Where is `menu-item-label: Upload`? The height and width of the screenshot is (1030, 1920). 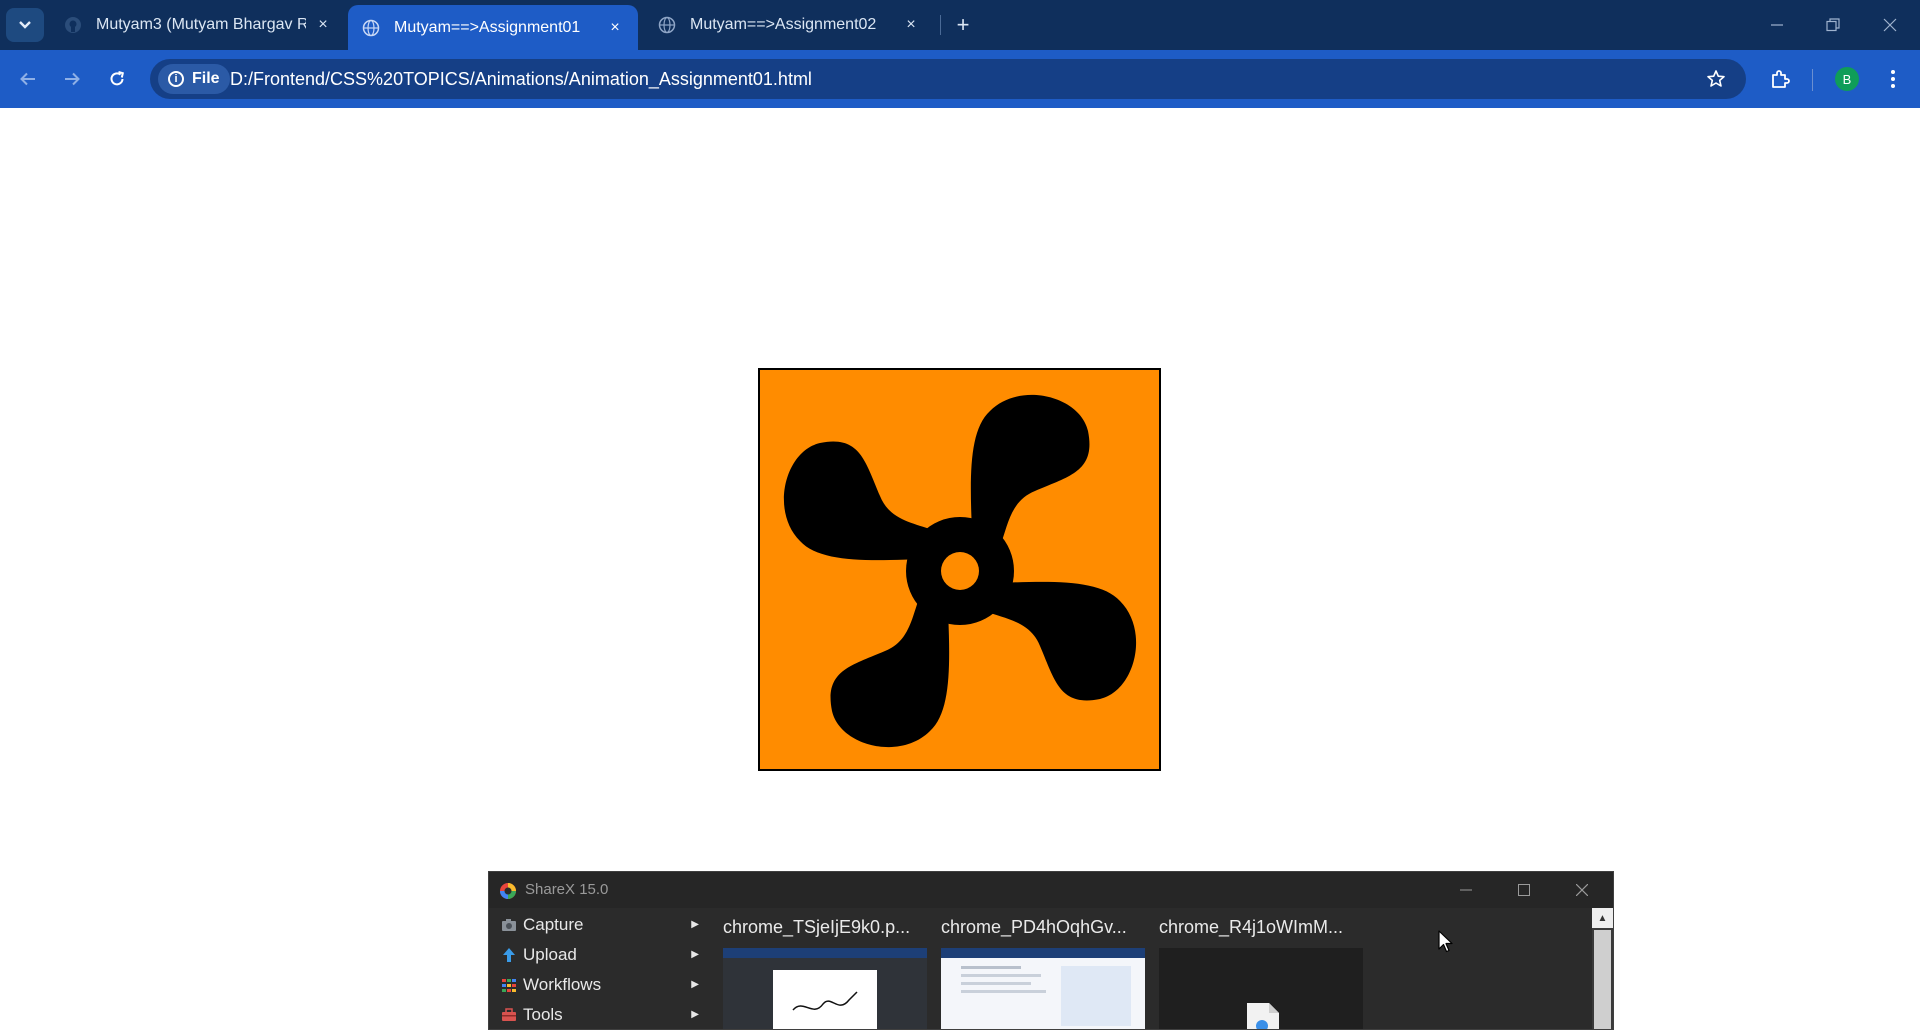 menu-item-label: Upload is located at coordinates (550, 954).